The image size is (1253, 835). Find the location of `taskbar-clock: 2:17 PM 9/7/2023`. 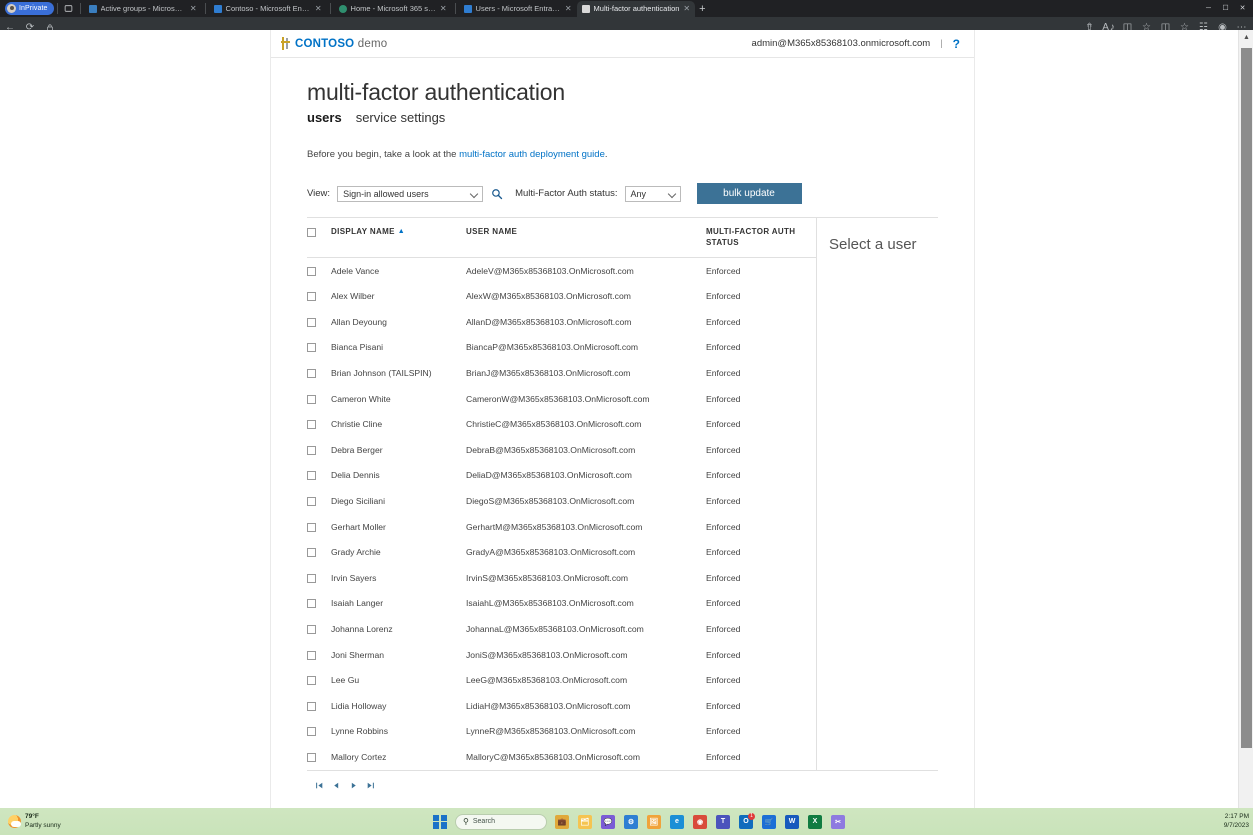

taskbar-clock: 2:17 PM 9/7/2023 is located at coordinates (1236, 821).